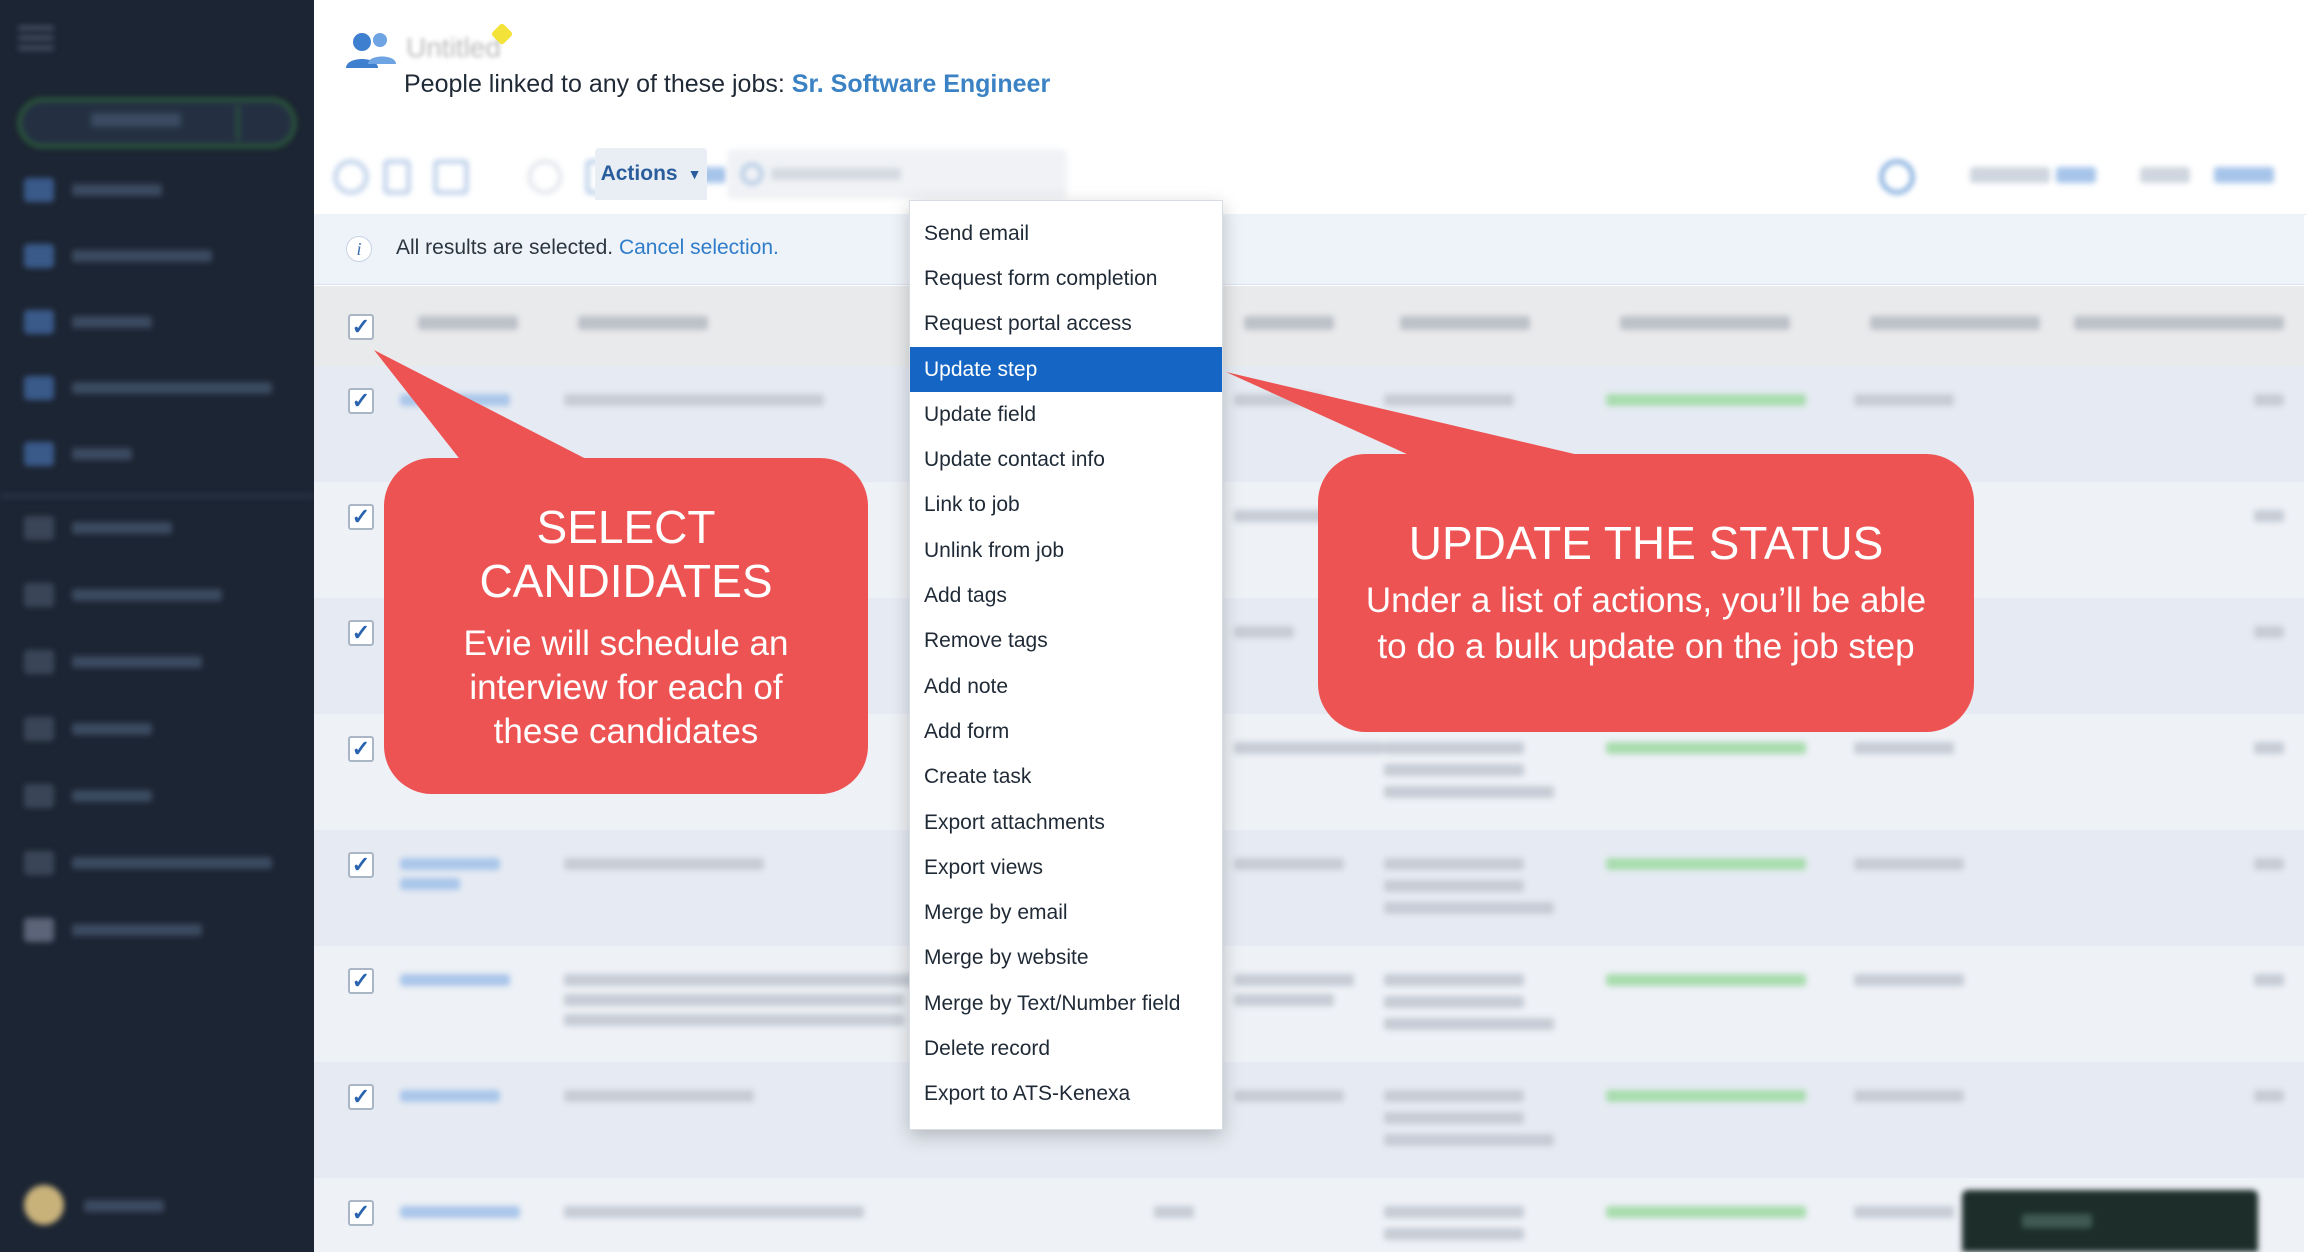 Image resolution: width=2306 pixels, height=1252 pixels. Describe the element at coordinates (36, 38) in the screenshot. I see `menu-icon` at that location.